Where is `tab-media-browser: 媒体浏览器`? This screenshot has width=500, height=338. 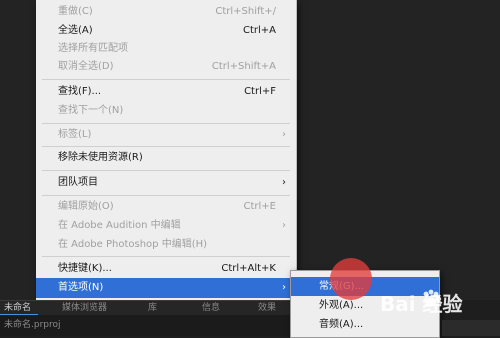
tab-media-browser: 媒体浏览器 is located at coordinates (84, 308).